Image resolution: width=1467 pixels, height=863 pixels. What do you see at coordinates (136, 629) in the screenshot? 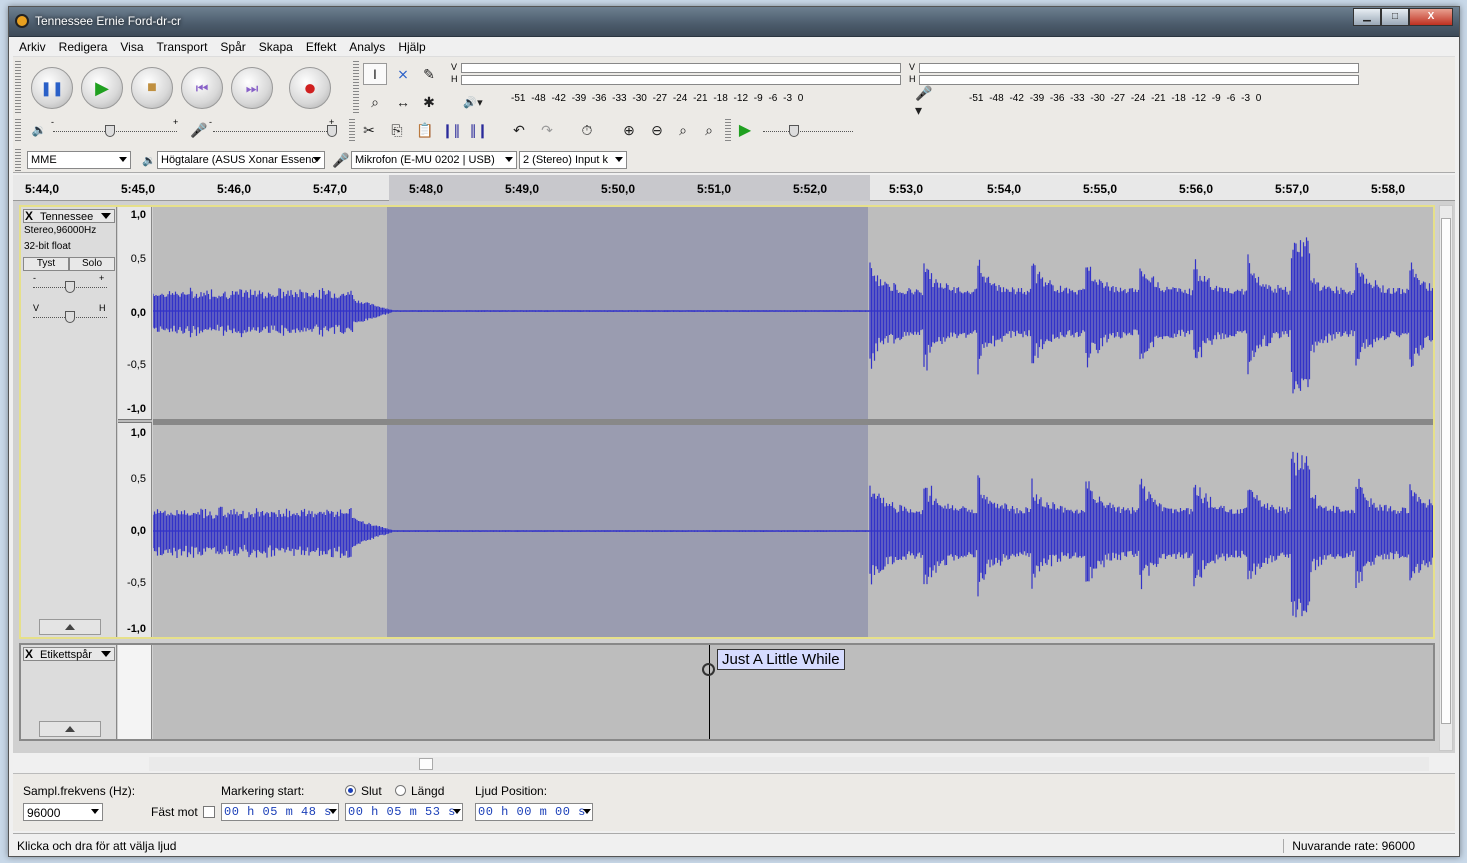
I see `scale-label: -1,0` at bounding box center [136, 629].